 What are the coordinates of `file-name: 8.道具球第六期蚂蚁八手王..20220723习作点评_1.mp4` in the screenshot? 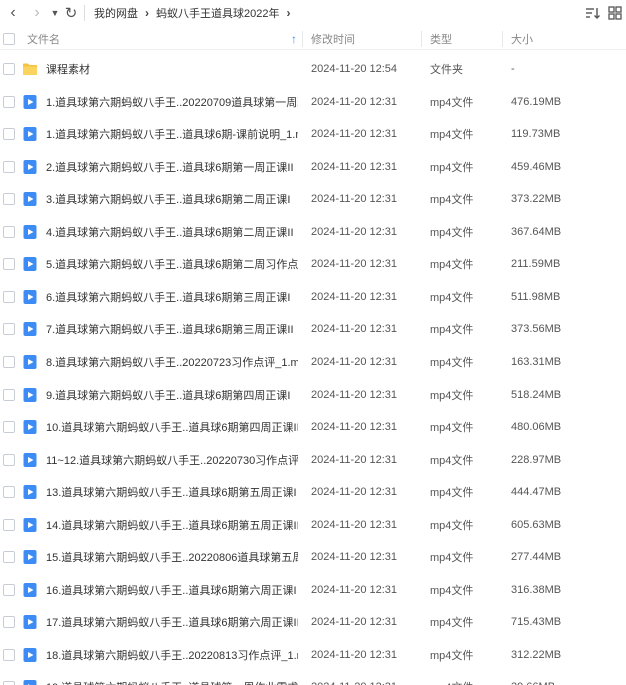 It's located at (172, 362).